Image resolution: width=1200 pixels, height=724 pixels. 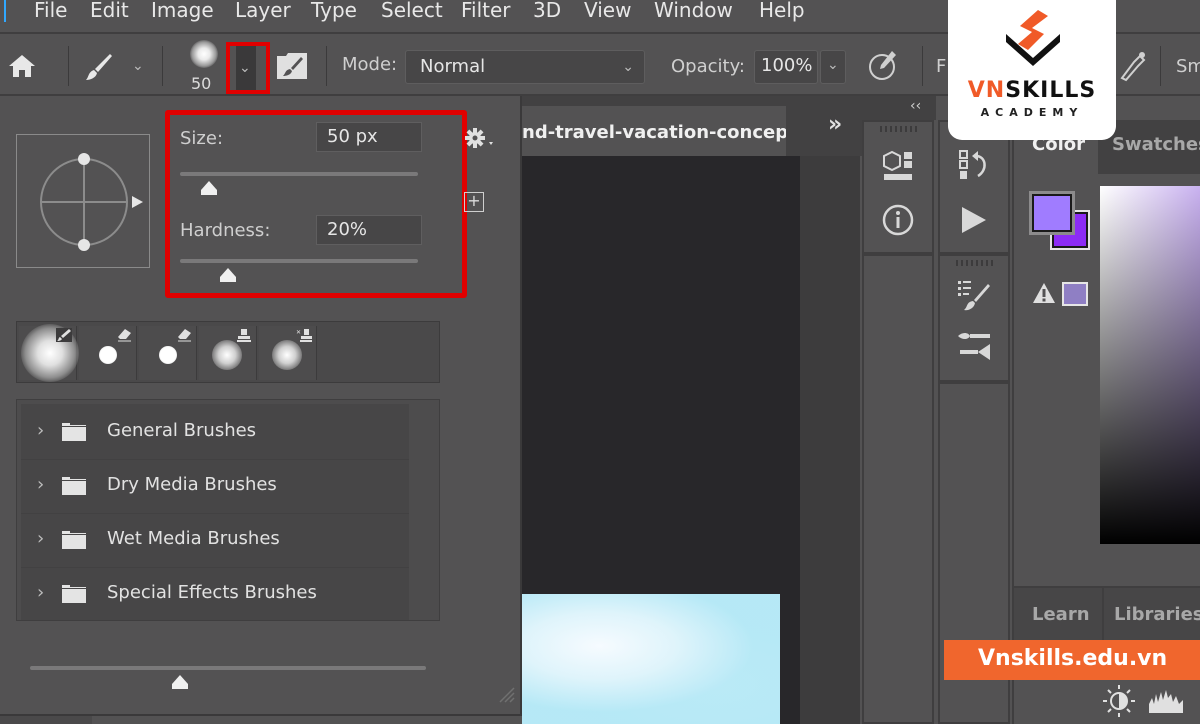 What do you see at coordinates (292, 66) in the screenshot?
I see `brush-settings-panel-icon` at bounding box center [292, 66].